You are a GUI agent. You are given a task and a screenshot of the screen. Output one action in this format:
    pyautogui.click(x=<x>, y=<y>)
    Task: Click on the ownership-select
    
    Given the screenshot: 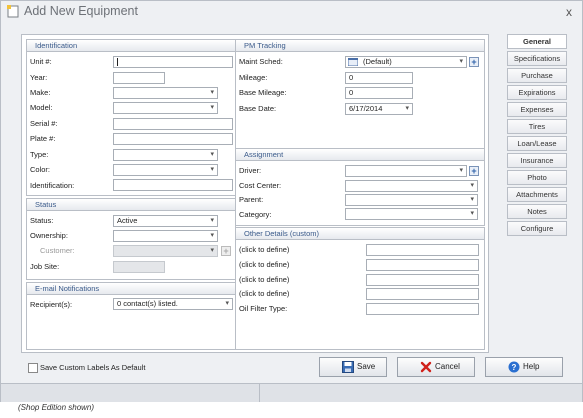 What is the action you would take?
    pyautogui.click(x=165, y=236)
    